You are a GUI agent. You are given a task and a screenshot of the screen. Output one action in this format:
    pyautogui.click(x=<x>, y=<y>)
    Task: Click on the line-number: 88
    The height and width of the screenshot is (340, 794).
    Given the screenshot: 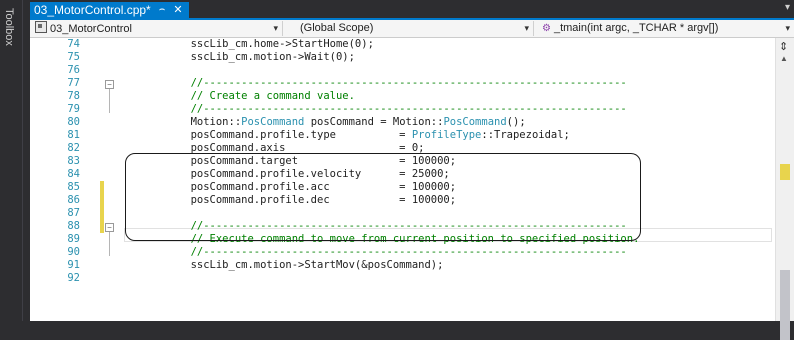 What is the action you would take?
    pyautogui.click(x=73, y=226)
    